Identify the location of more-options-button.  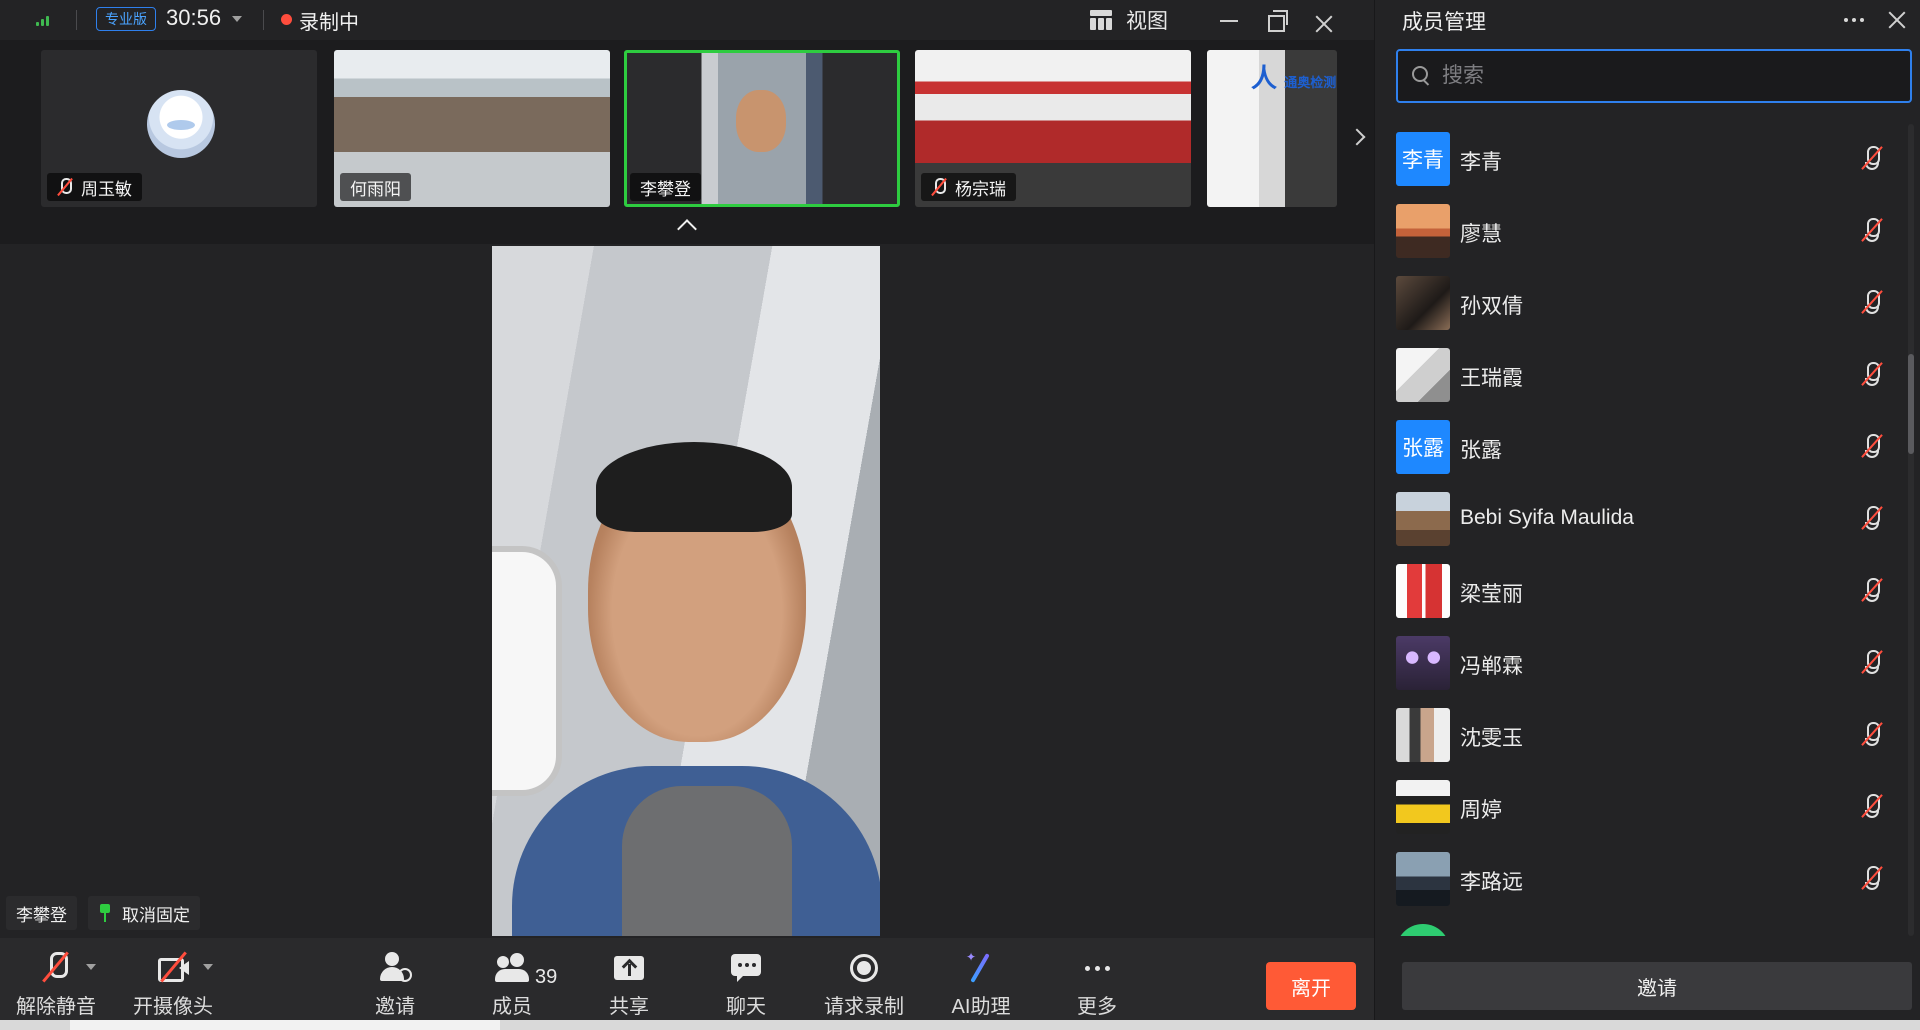
(1854, 20).